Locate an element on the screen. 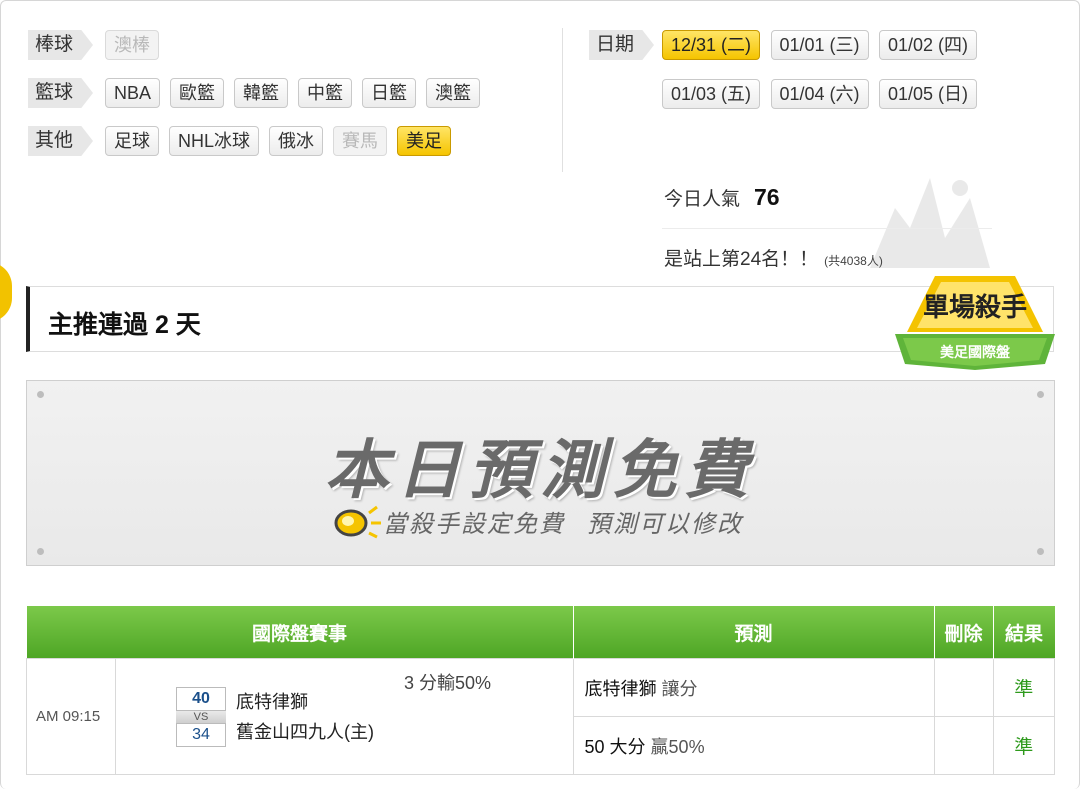 The image size is (1080, 790). date-row-1: 12/31 (二) 01/01 (三) 01/02 (四) is located at coordinates (862, 45).